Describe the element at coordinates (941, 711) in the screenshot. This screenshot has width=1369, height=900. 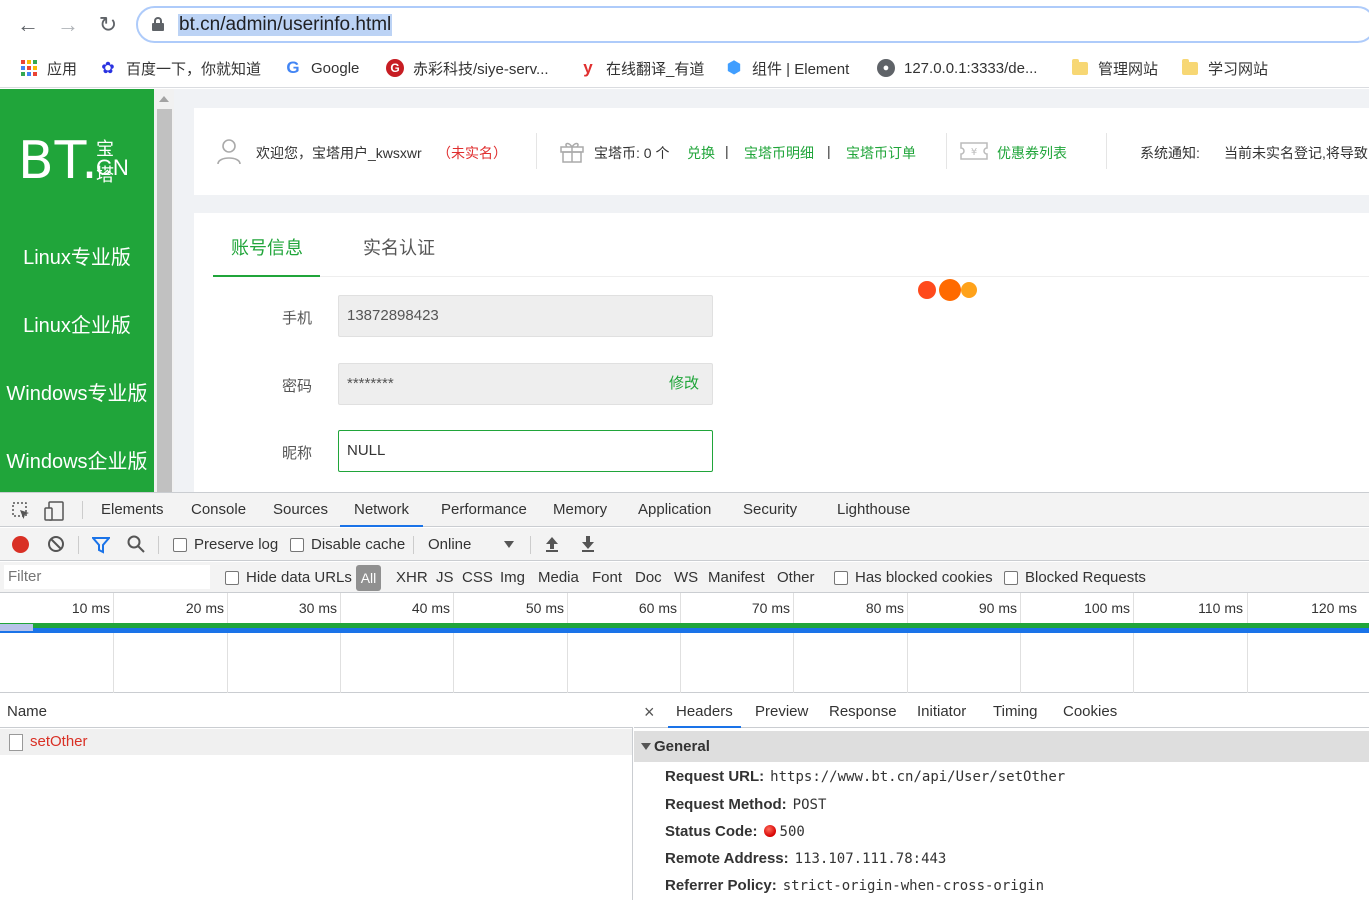
I see `tab-initiator: Initiator` at that location.